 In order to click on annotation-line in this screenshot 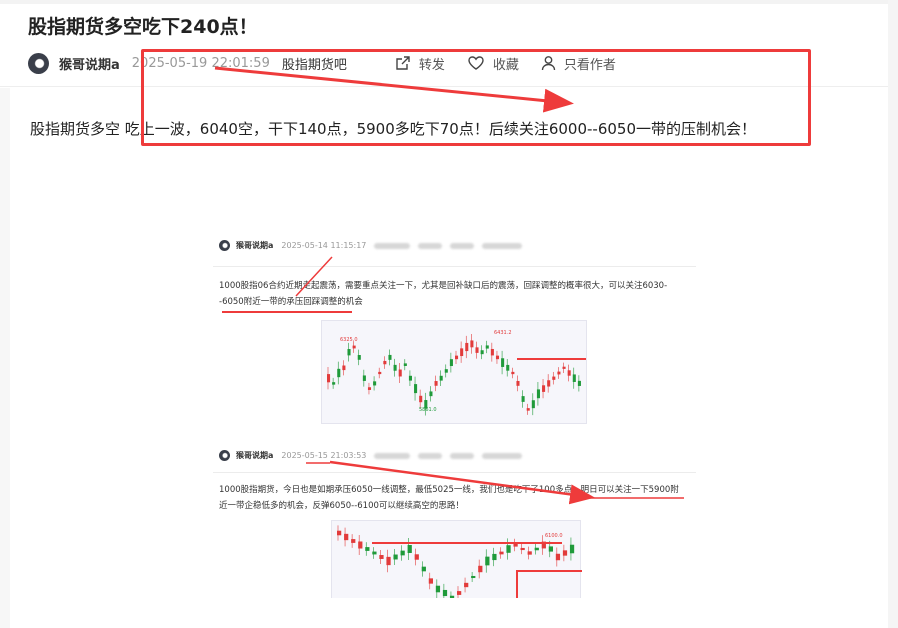, I will do `click(314, 276)`.